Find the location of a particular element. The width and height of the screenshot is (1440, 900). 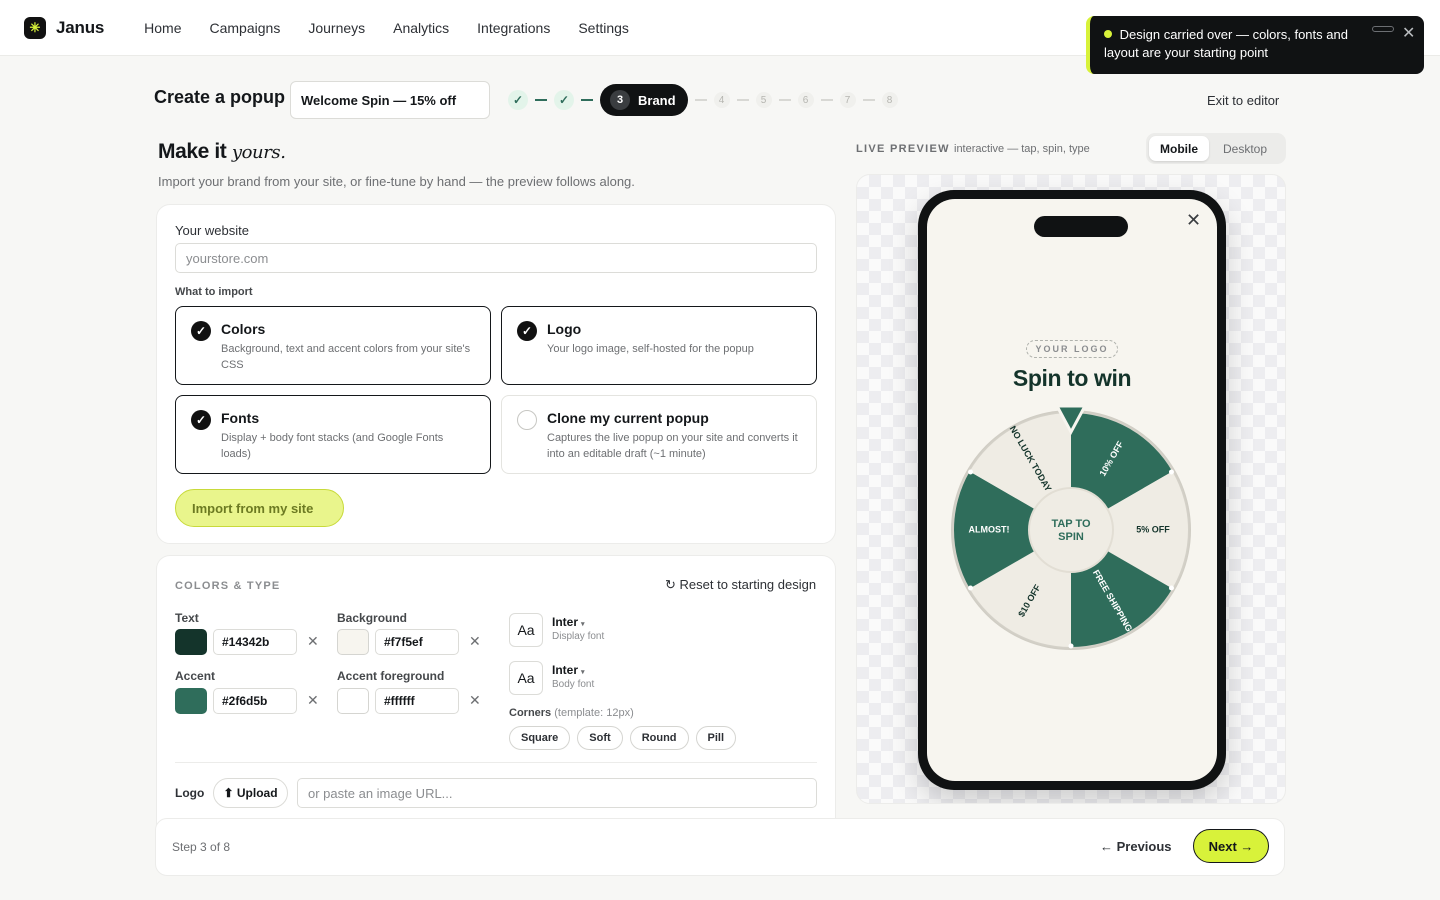

nav-link-analytics: Analytics is located at coordinates (421, 28).